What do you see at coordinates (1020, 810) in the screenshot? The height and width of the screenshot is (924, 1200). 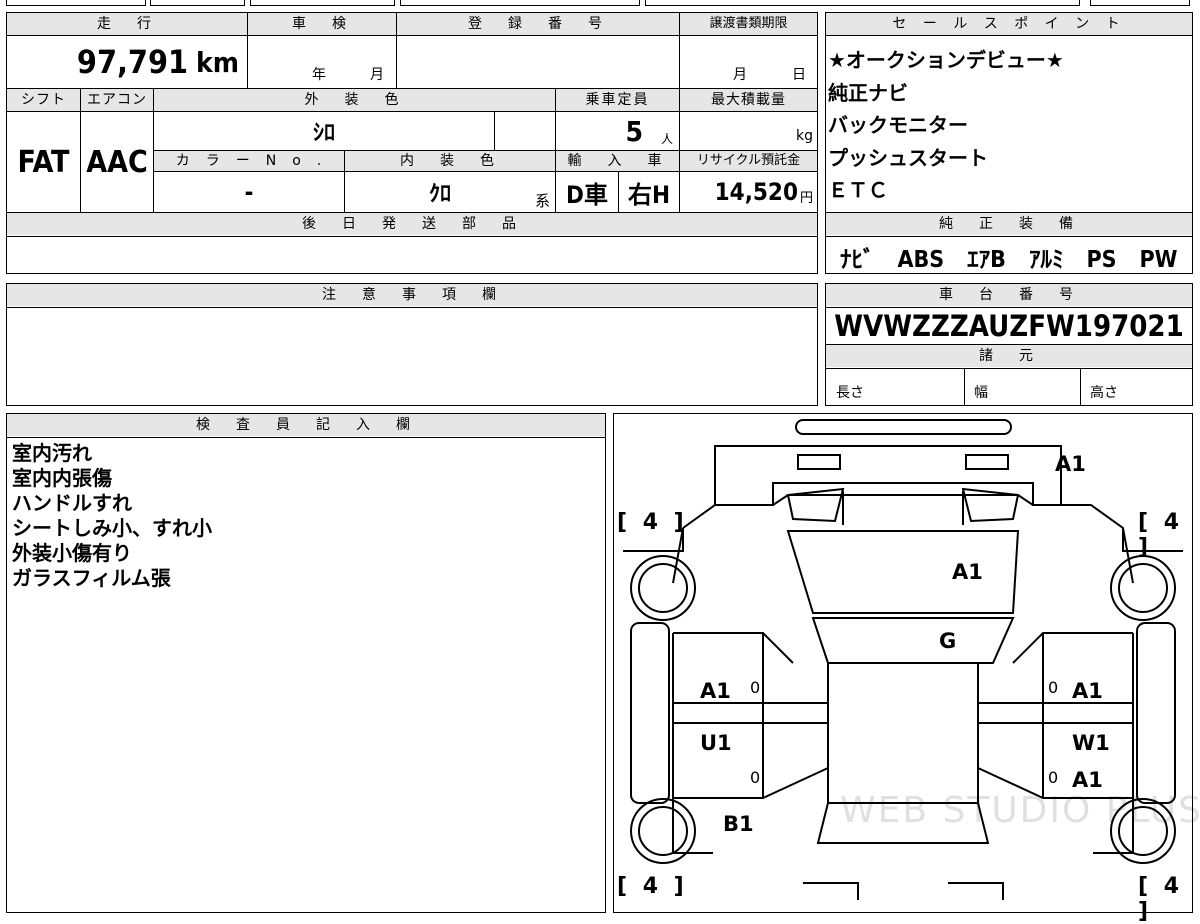 I see `watermark: WEB STUDIO PLUS` at bounding box center [1020, 810].